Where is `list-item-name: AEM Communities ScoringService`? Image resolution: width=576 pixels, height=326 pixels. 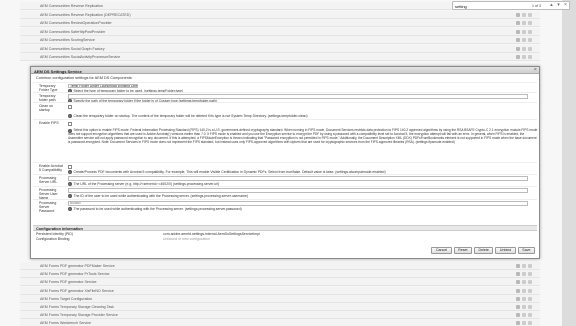
list-item-name: AEM Communities ScoringService is located at coordinates (67, 40).